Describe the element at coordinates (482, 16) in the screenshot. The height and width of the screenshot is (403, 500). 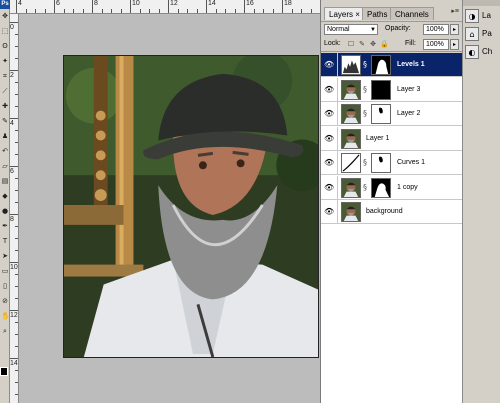
I see `dock-layers: ◑ La` at that location.